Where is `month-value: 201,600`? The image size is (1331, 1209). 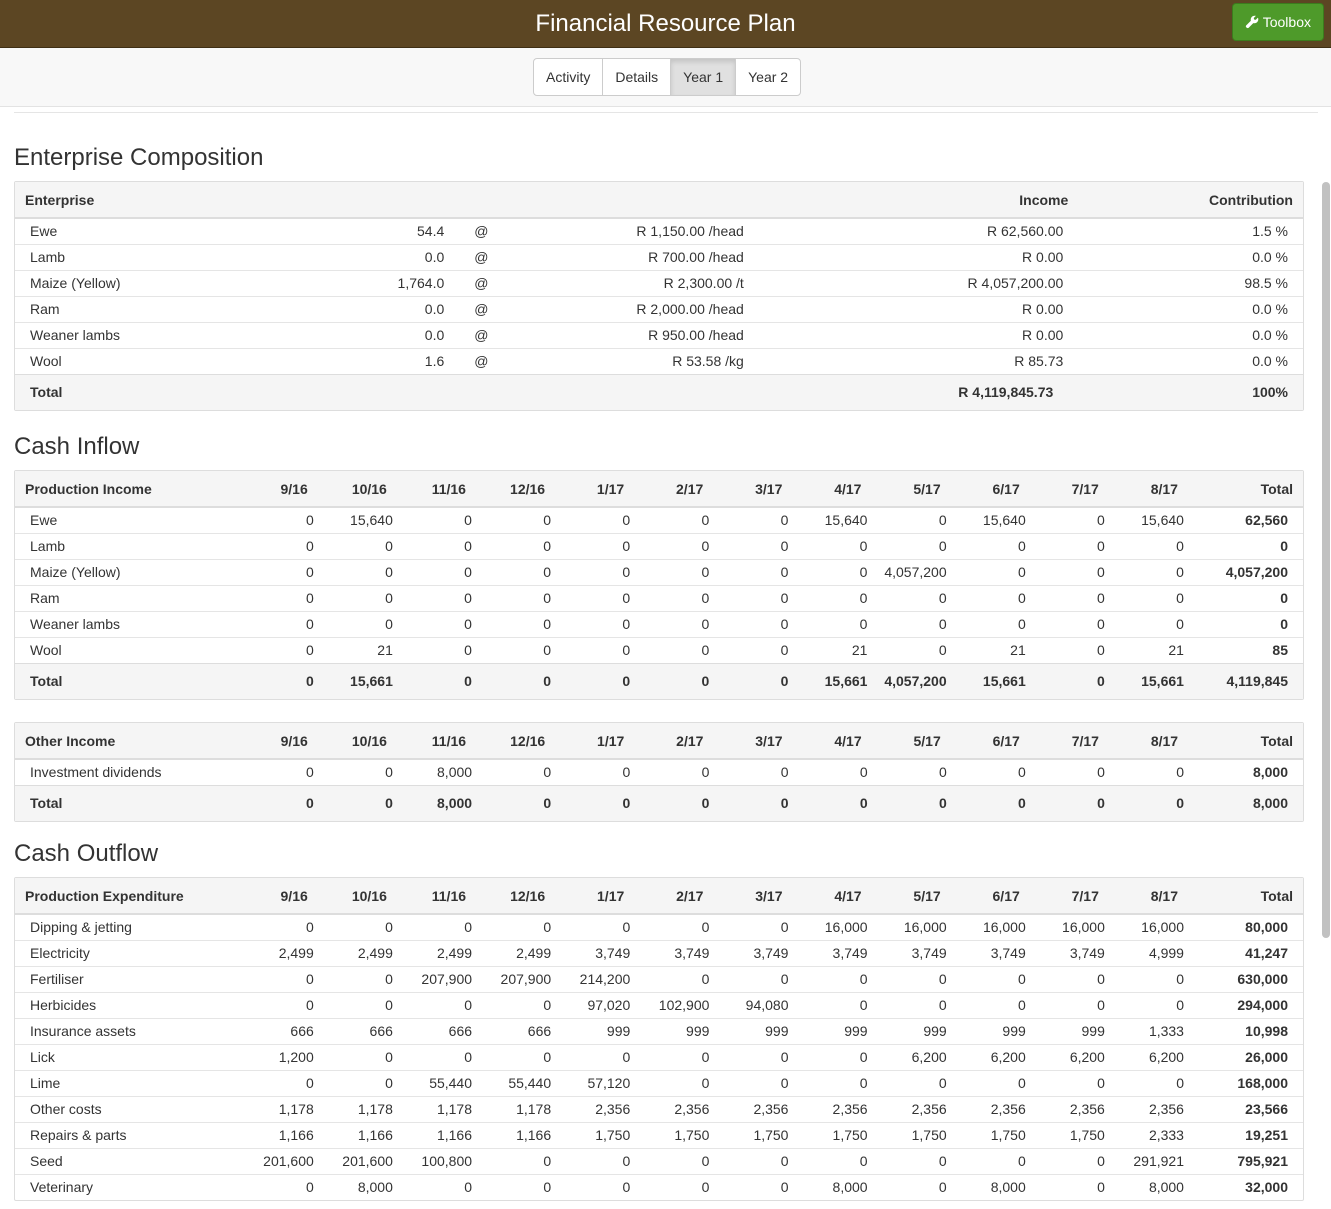
month-value: 201,600 is located at coordinates (357, 1160).